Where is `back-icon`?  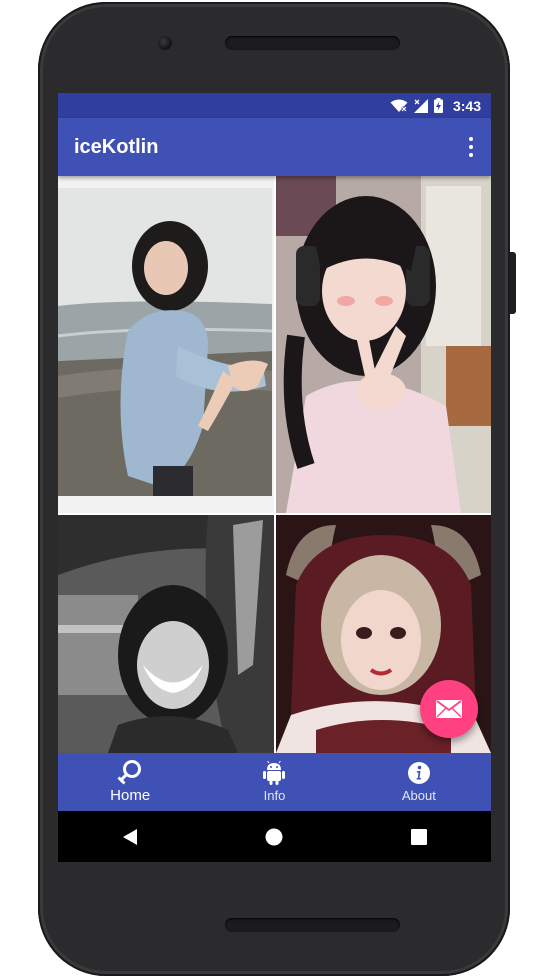
back-icon is located at coordinates (130, 836).